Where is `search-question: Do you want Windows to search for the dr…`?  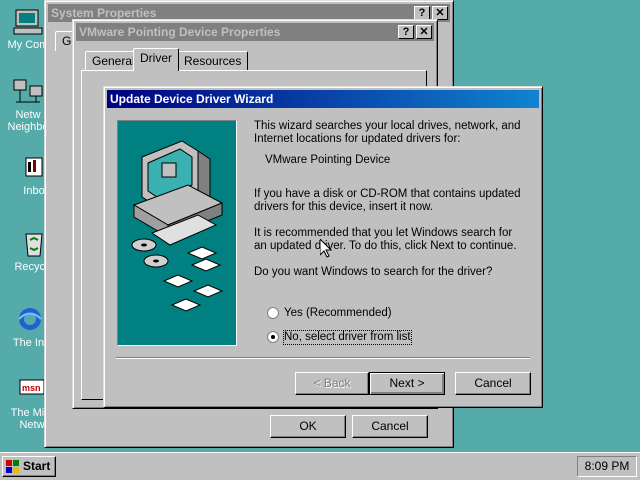 search-question: Do you want Windows to search for the dr… is located at coordinates (373, 272).